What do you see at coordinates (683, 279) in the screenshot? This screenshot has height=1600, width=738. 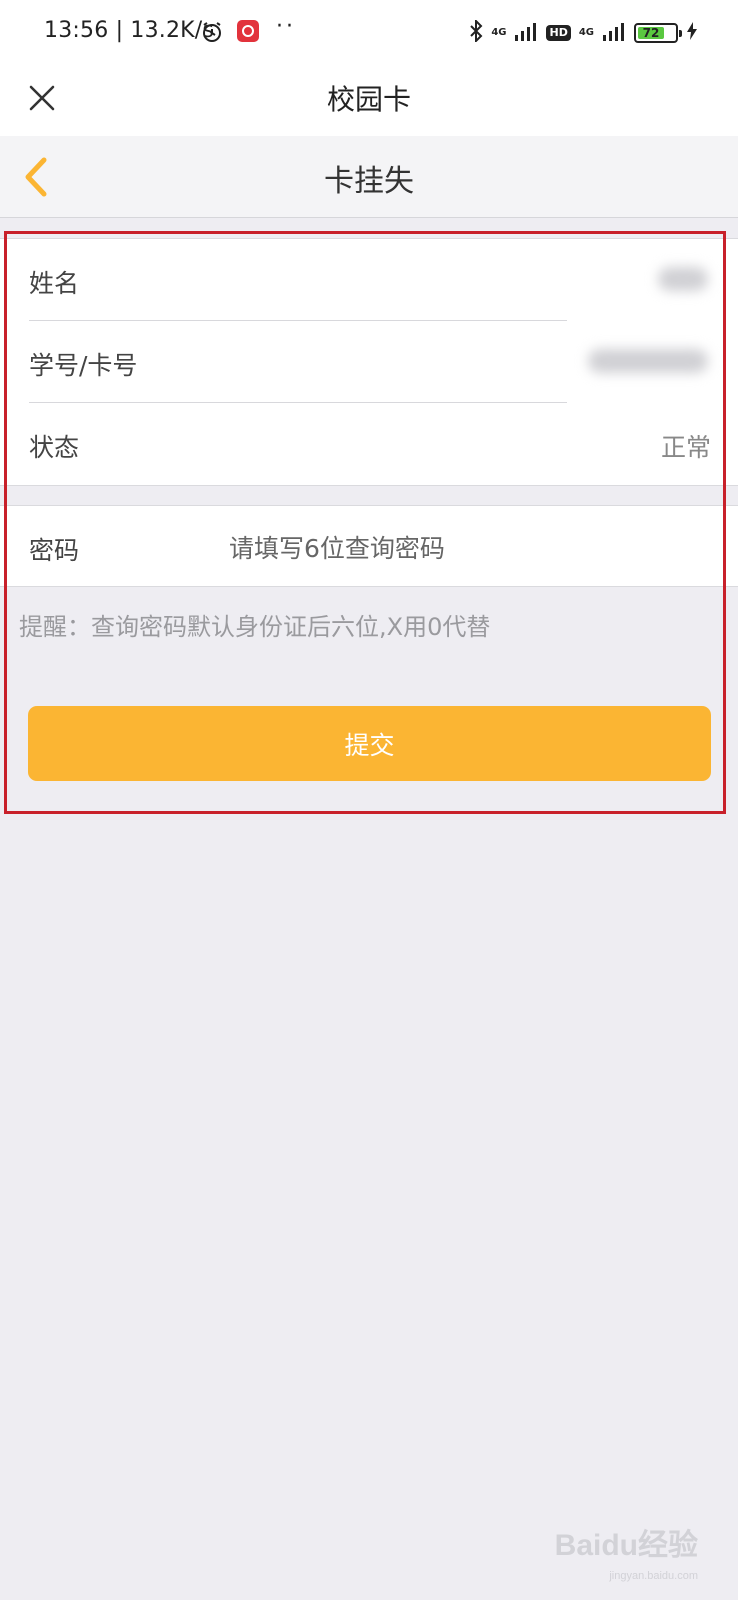 I see `blurred-name-value` at bounding box center [683, 279].